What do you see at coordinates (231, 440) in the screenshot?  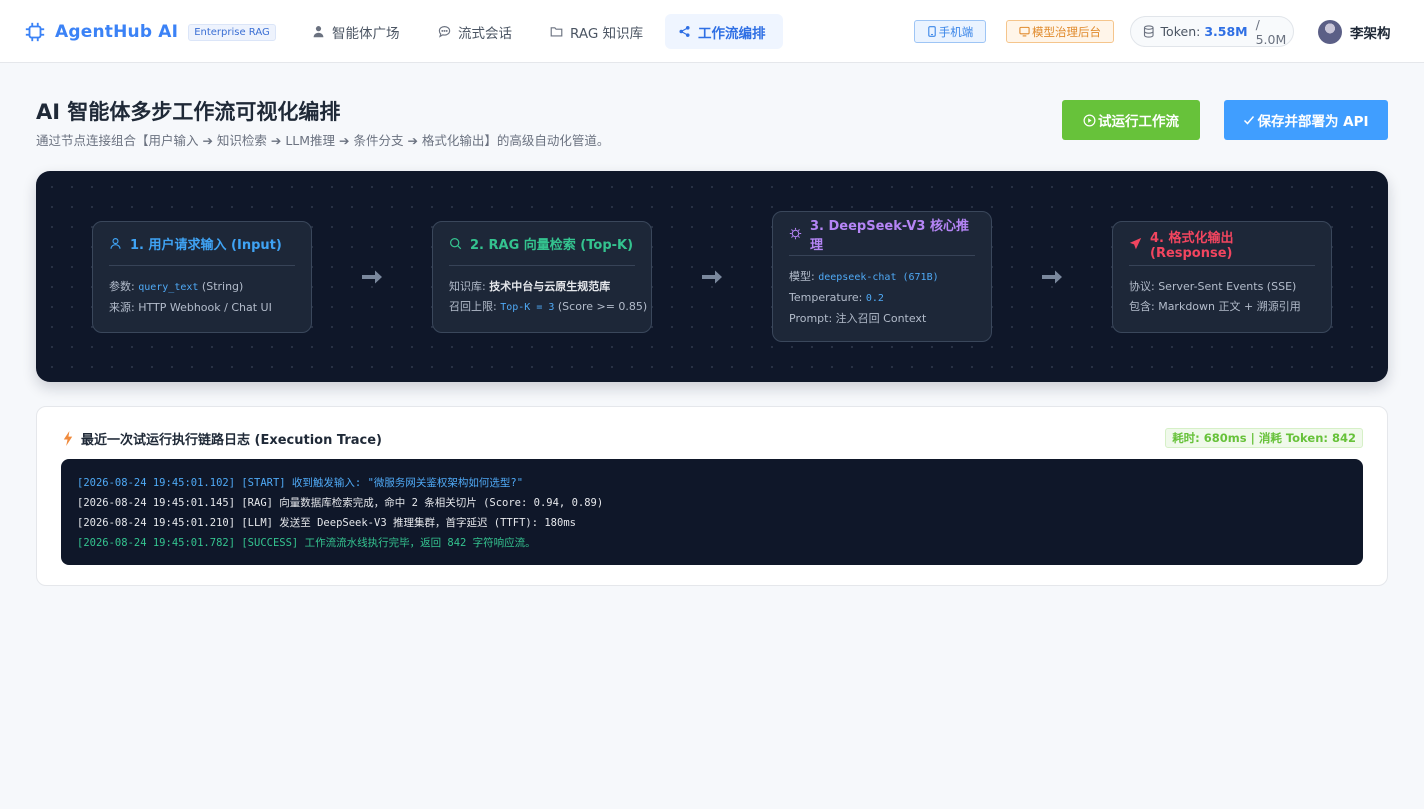 I see `trace-title-text: 最近一次试运行执行链路日志 (Execution Trace)` at bounding box center [231, 440].